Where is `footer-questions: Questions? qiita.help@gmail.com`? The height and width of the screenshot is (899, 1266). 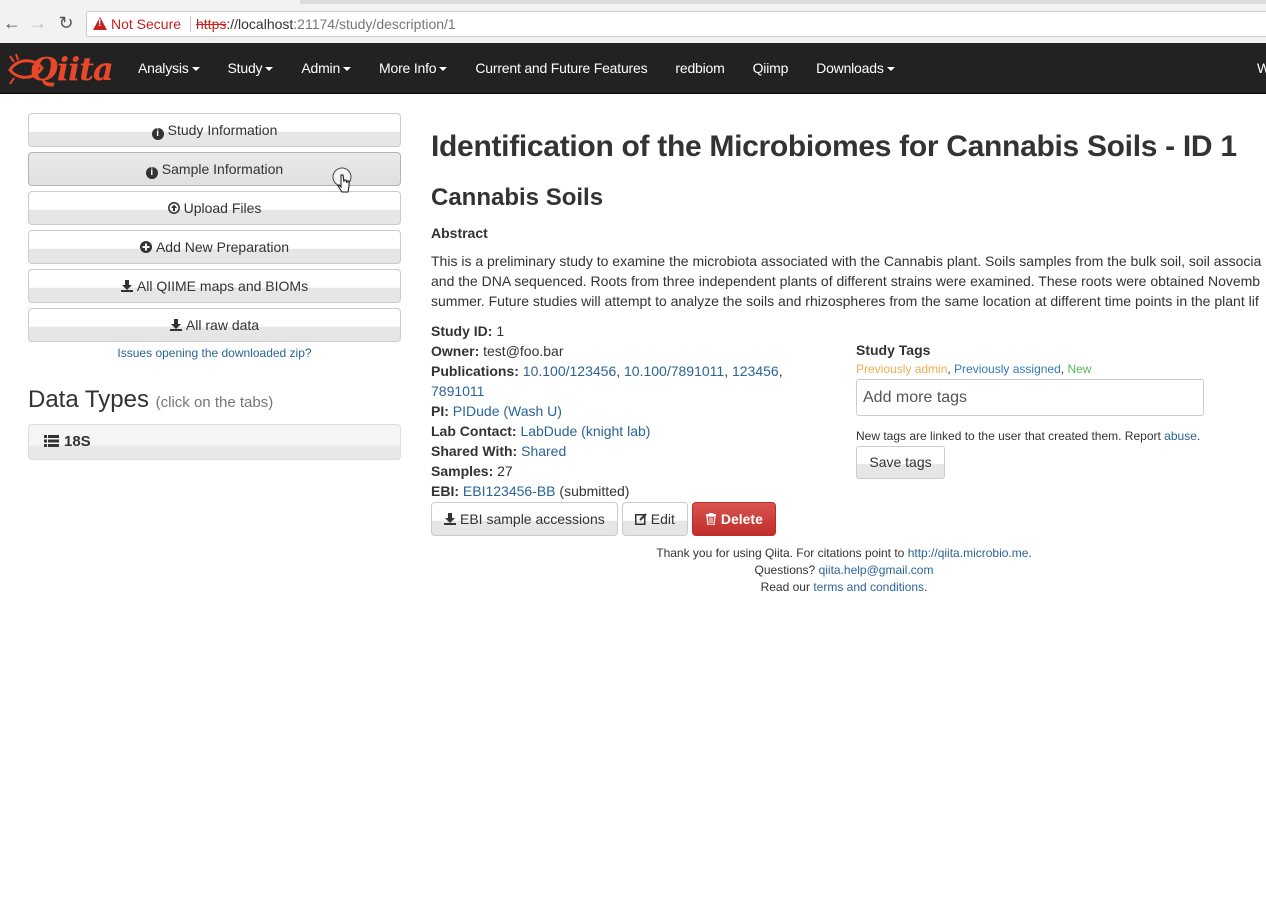
footer-questions: Questions? qiita.help@gmail.com is located at coordinates (844, 570).